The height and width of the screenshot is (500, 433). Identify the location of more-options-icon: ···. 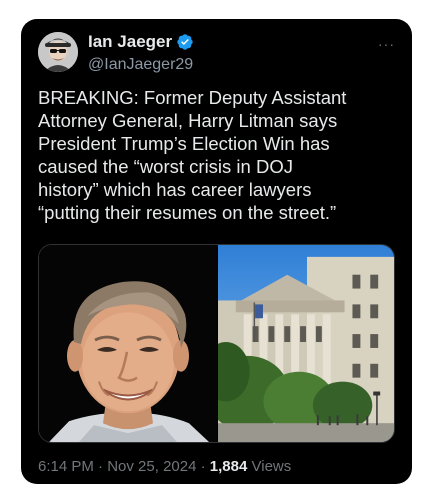
(386, 44).